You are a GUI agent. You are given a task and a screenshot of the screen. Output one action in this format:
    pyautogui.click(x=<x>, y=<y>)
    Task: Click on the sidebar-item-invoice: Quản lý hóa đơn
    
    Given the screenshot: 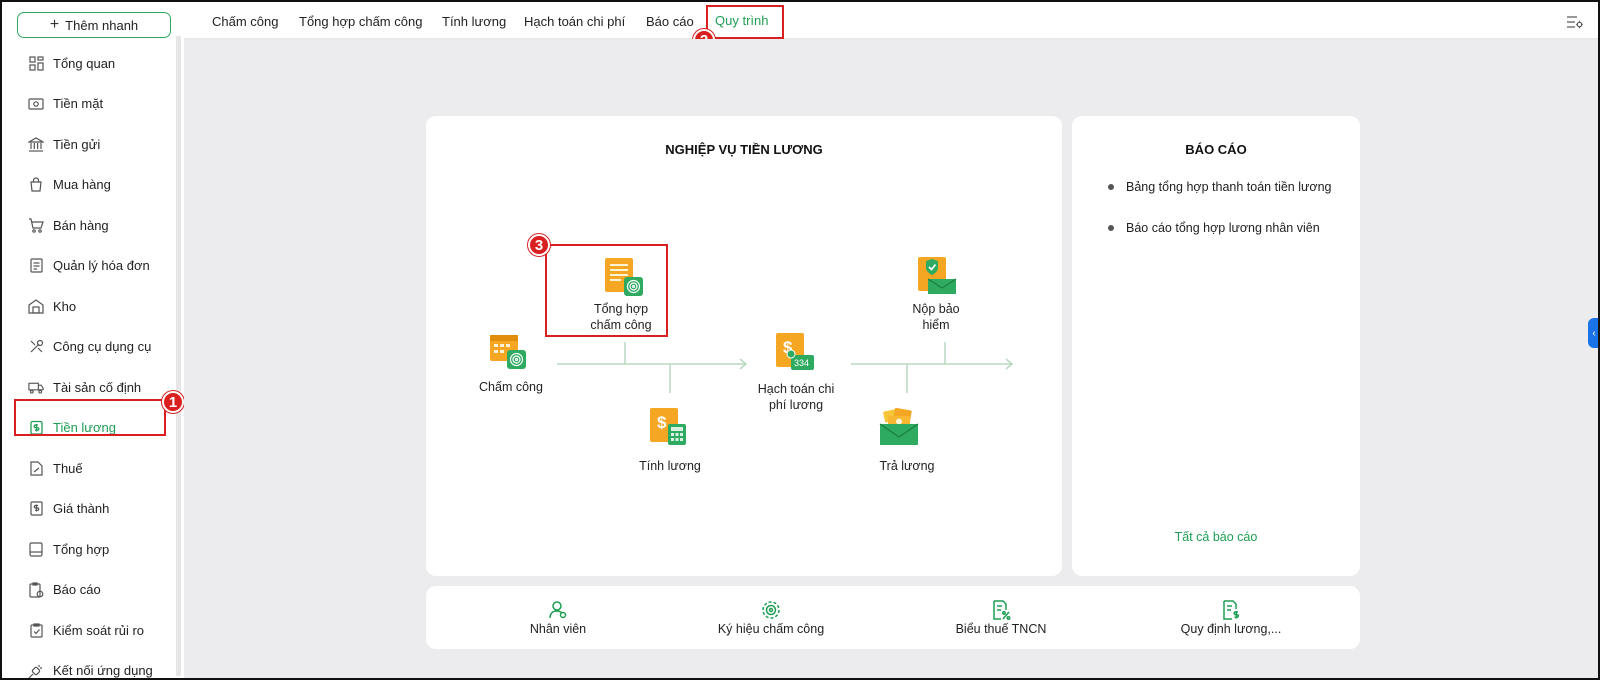 What is the action you would take?
    pyautogui.click(x=90, y=266)
    